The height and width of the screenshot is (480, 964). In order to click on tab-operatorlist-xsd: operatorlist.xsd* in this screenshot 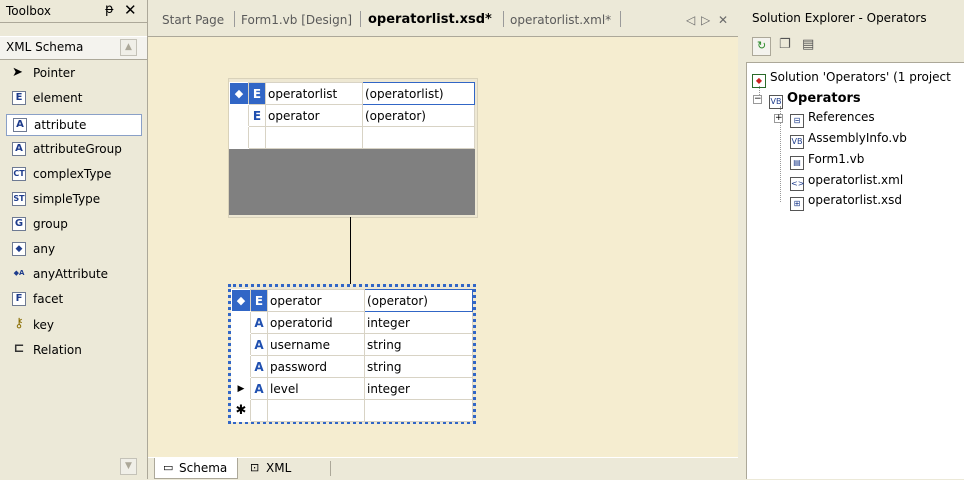, I will do `click(430, 19)`.